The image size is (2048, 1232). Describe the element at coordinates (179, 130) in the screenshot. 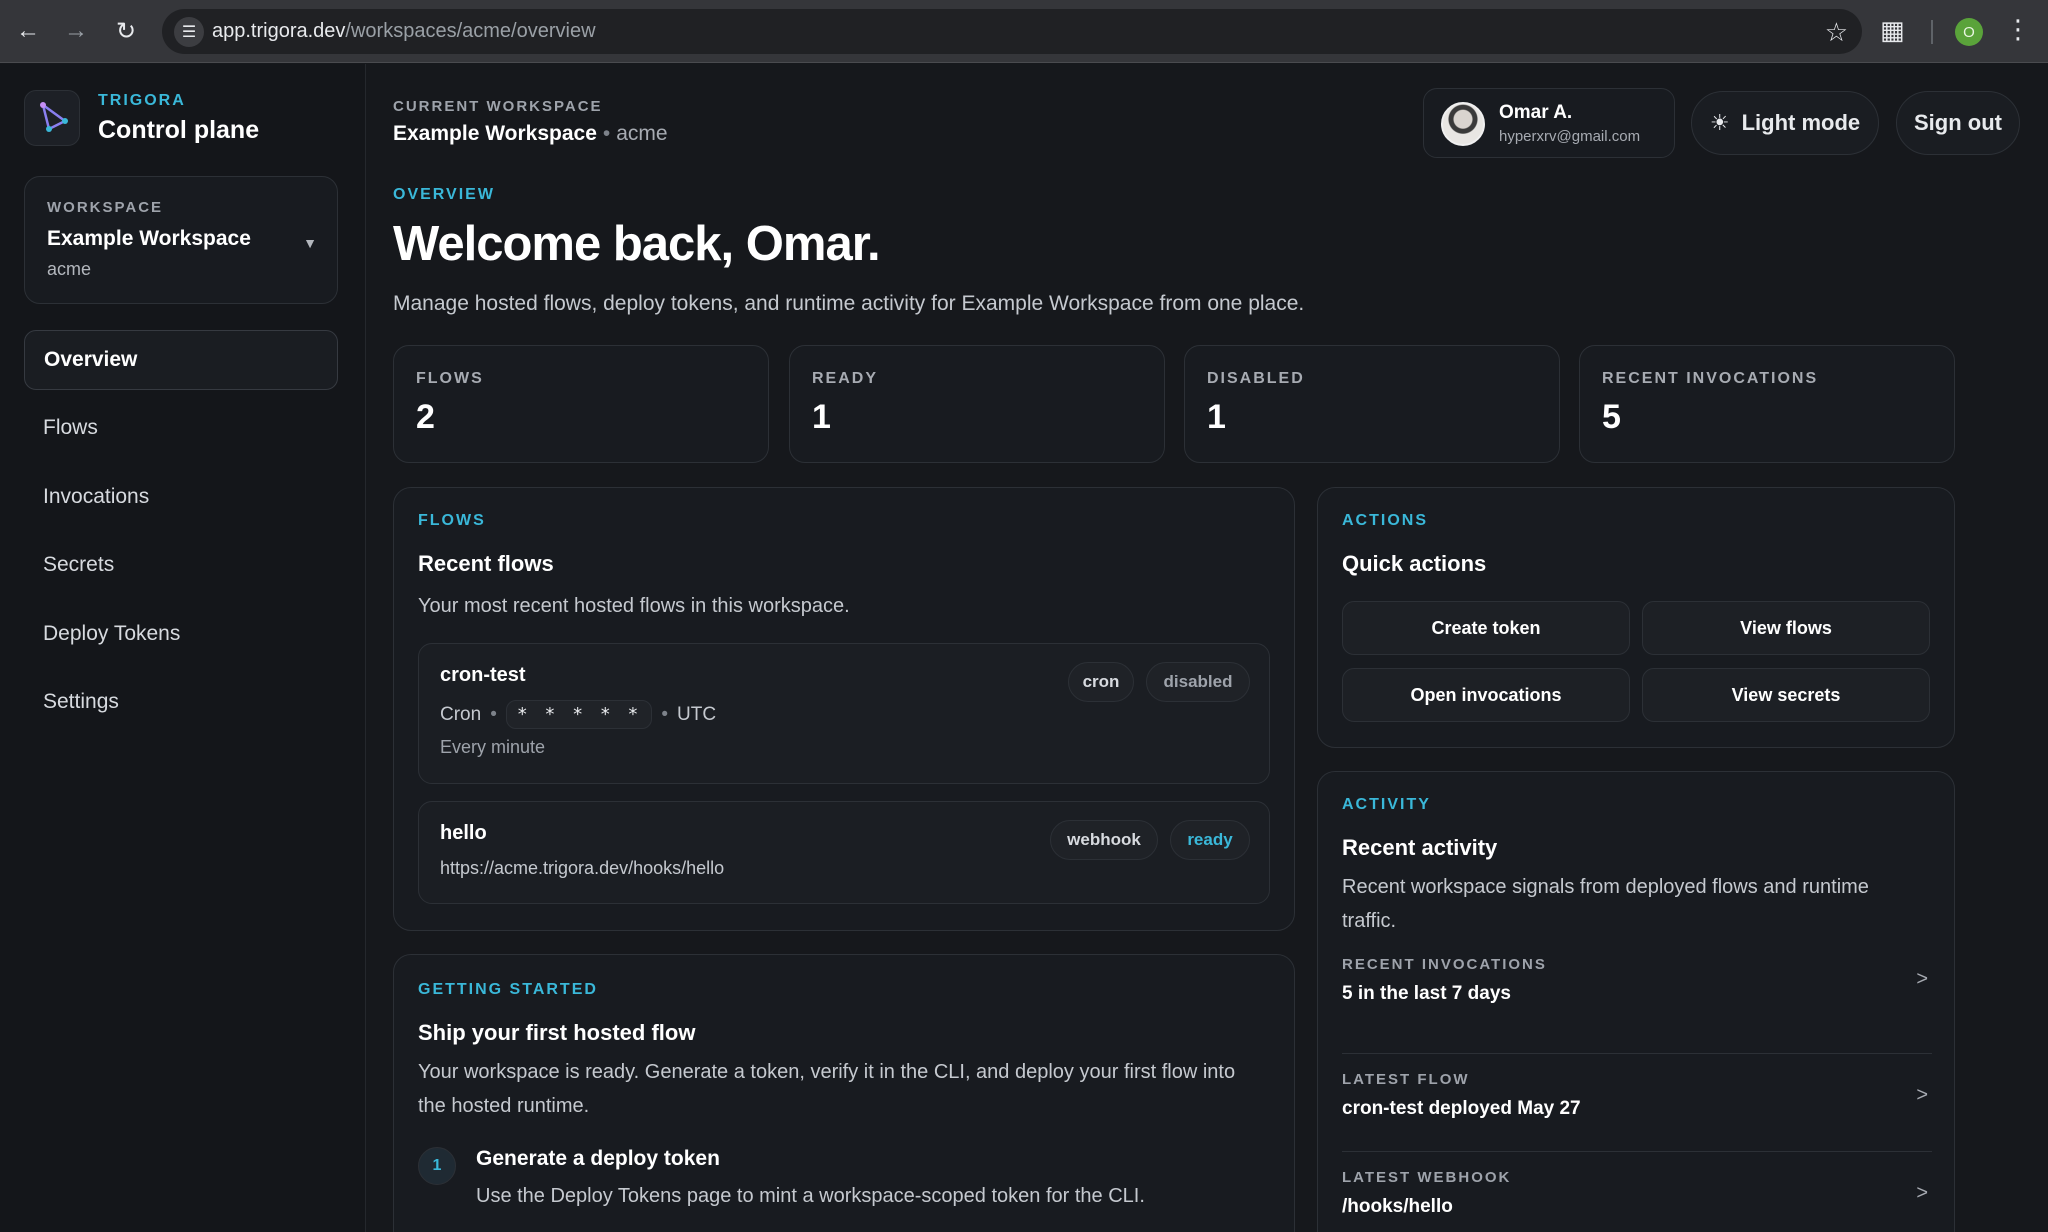

I see `brand-subtitle: Control plane` at that location.